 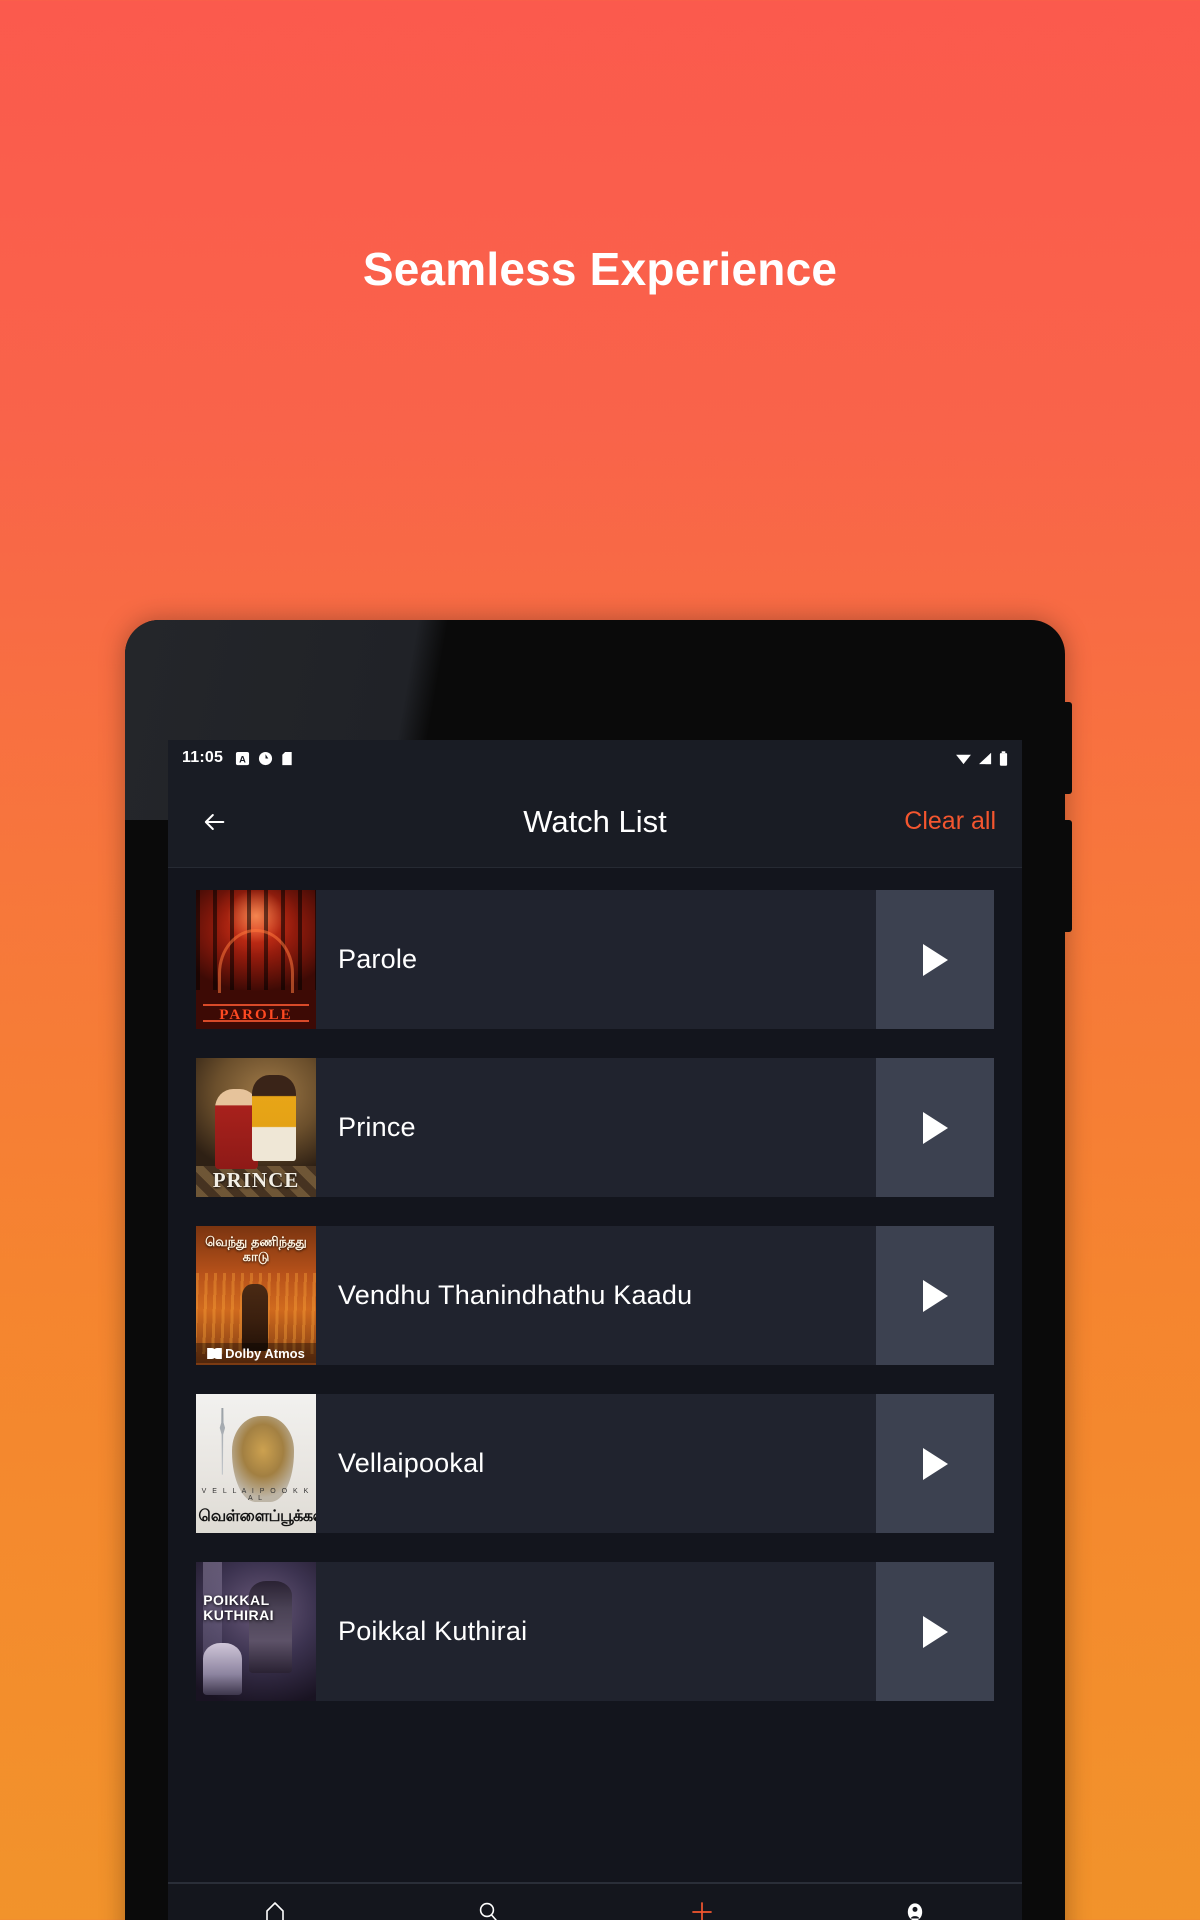 I want to click on nav-item-home: Home, so click(x=275, y=1910).